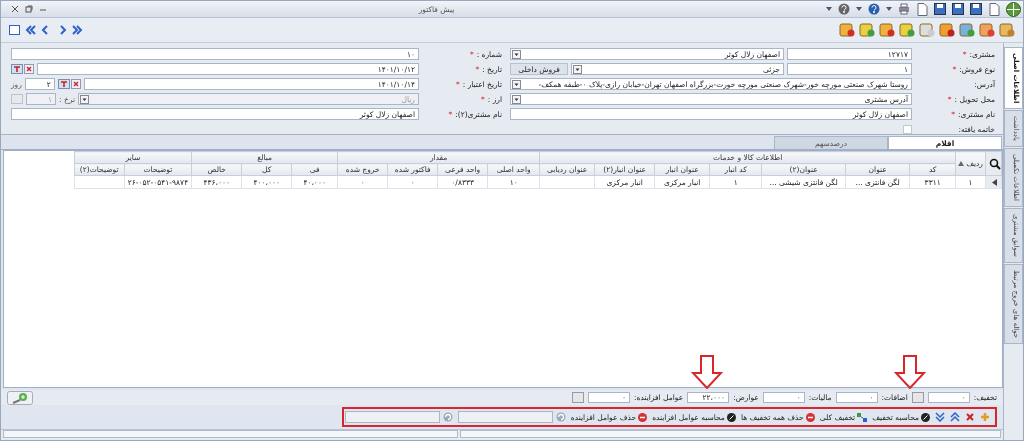 Image resolution: width=1024 pixels, height=441 pixels. I want to click on search-icon, so click(995, 163).